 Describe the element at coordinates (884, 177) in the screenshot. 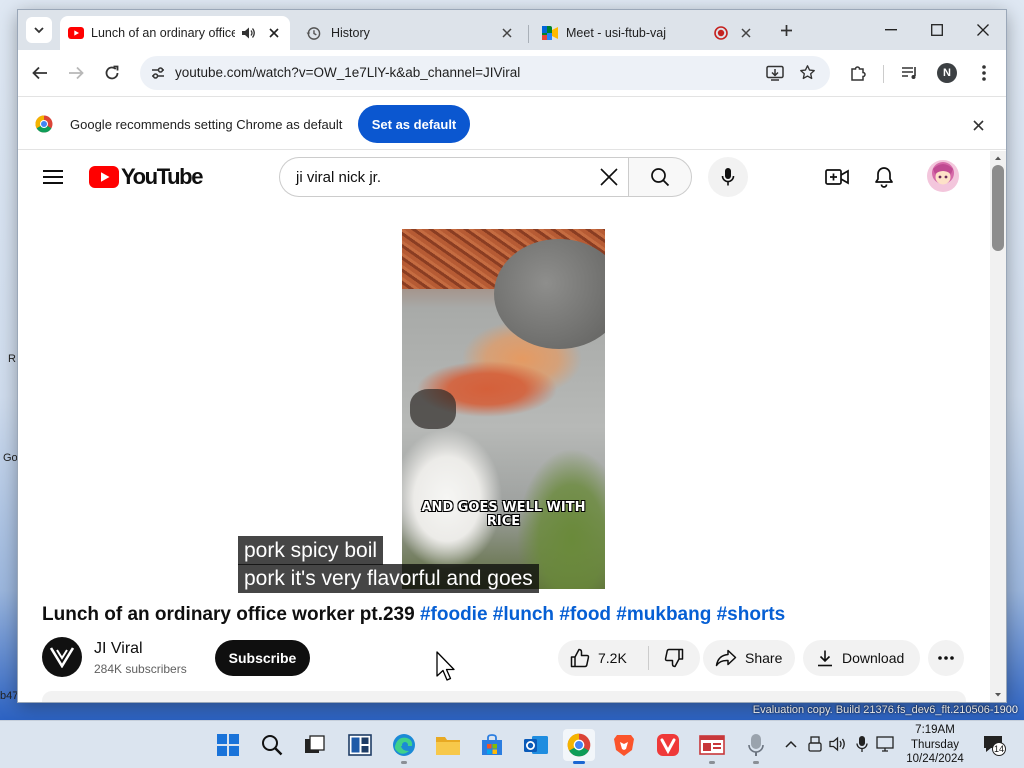

I see `notifications-button` at that location.